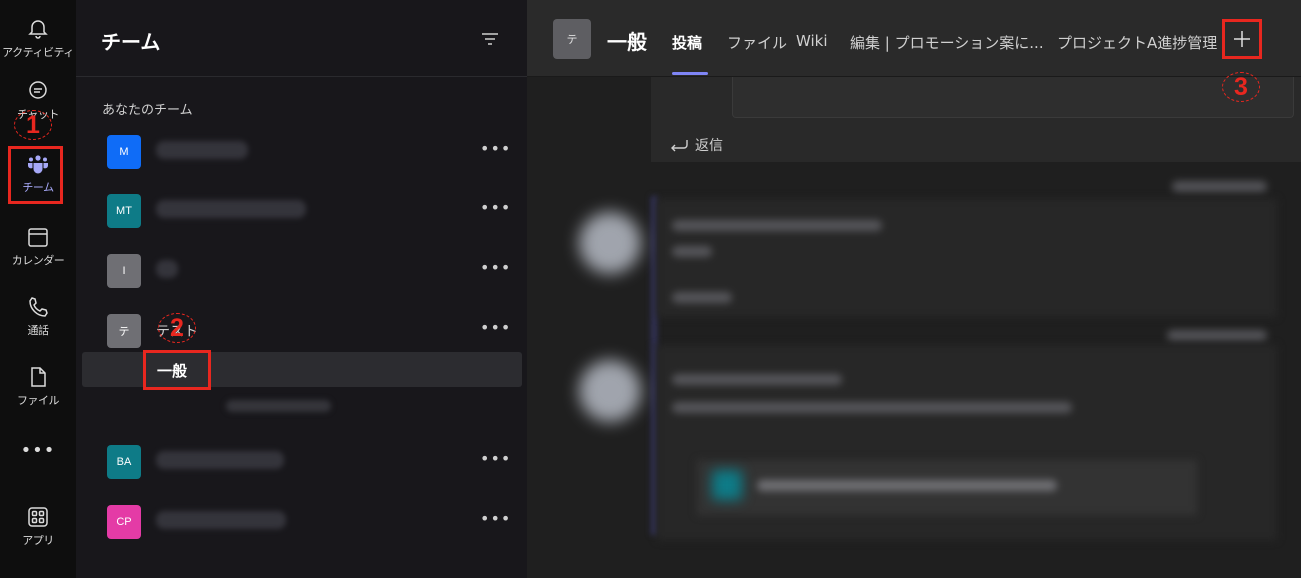 The image size is (1301, 578). What do you see at coordinates (1137, 42) in the screenshot?
I see `tab-project-a-progress: プロジェクトA進捗管理` at bounding box center [1137, 42].